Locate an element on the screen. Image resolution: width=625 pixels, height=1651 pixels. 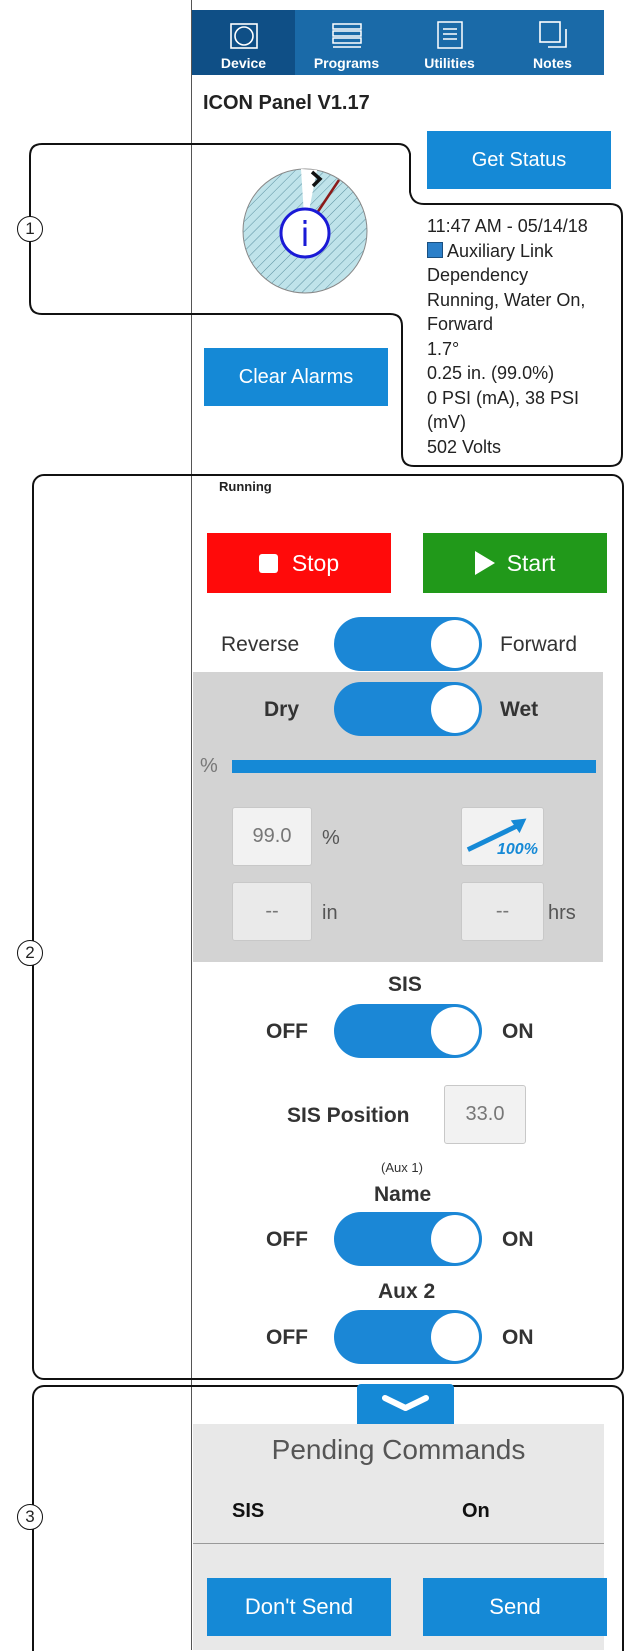
depth-unit: in is located at coordinates (330, 913).